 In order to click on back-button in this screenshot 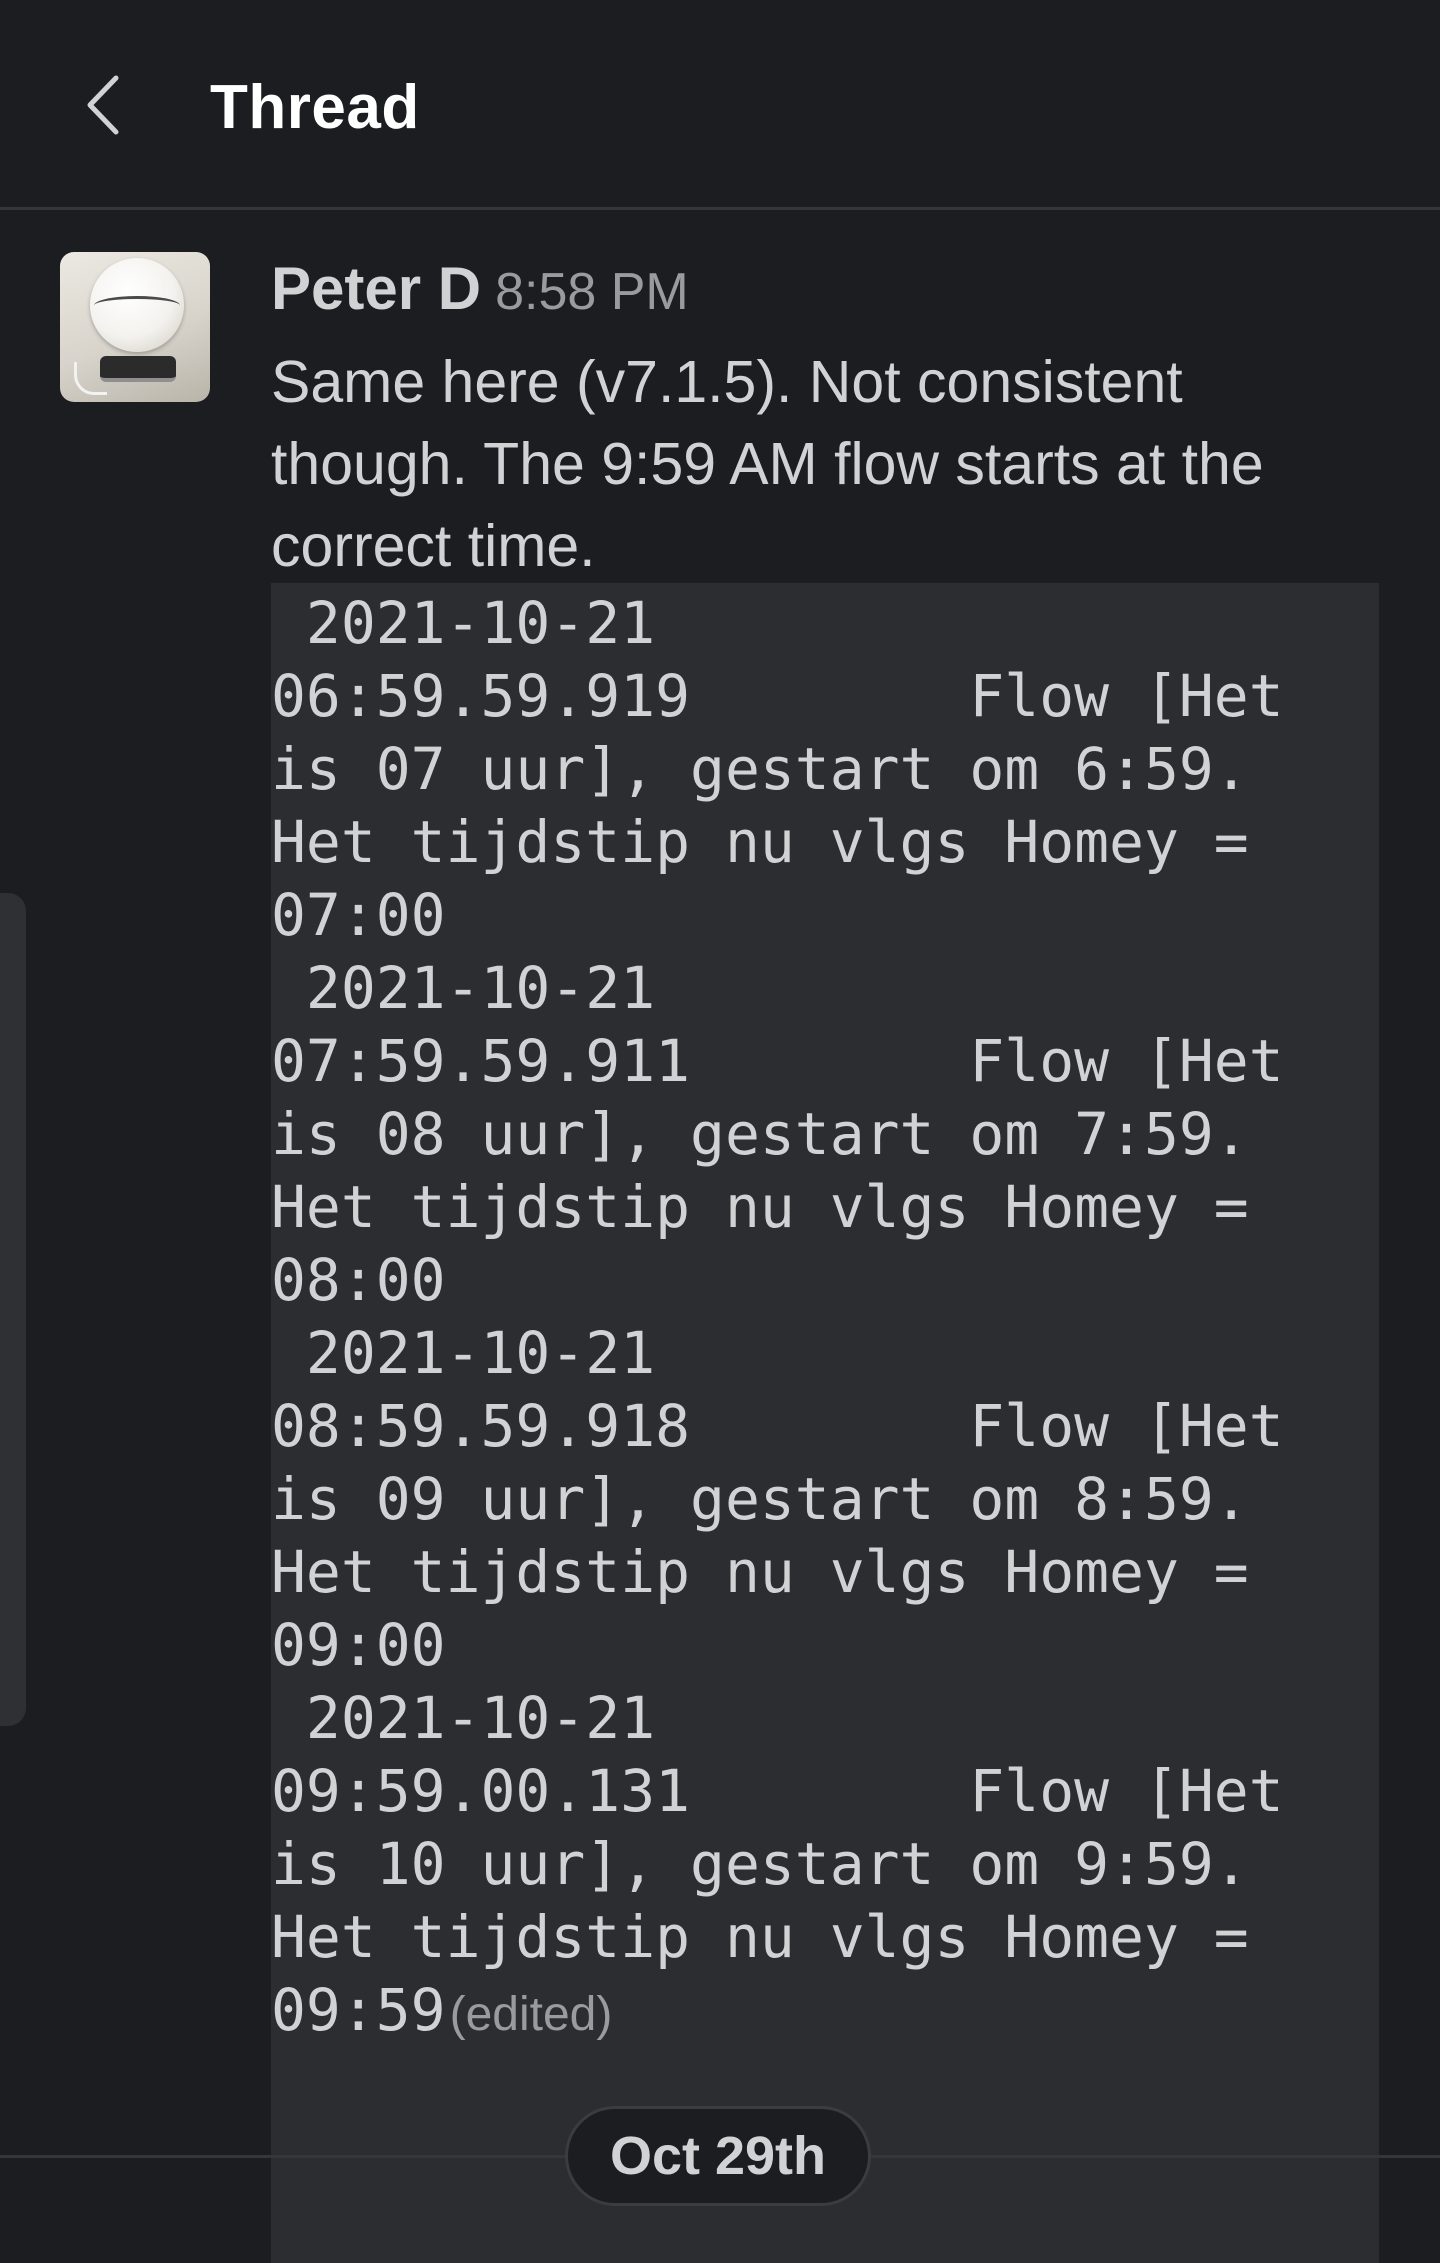, I will do `click(105, 105)`.